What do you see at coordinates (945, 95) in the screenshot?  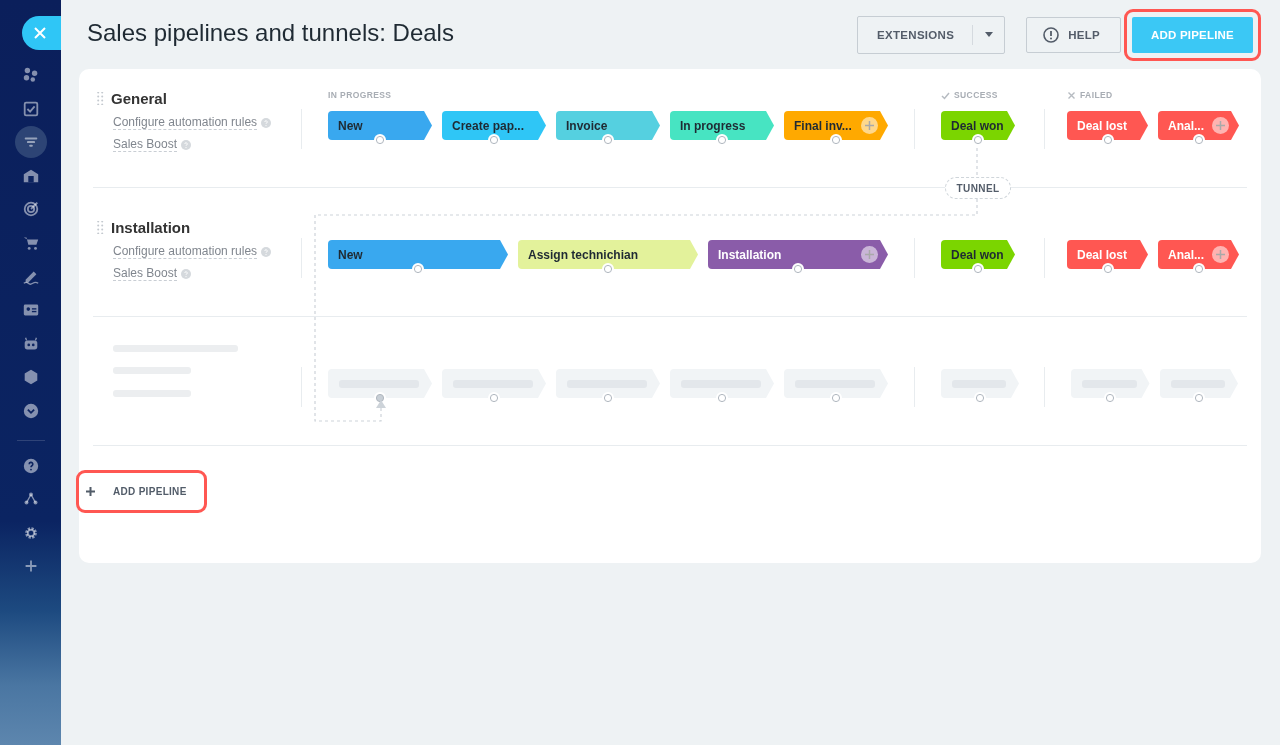 I see `check-icon` at bounding box center [945, 95].